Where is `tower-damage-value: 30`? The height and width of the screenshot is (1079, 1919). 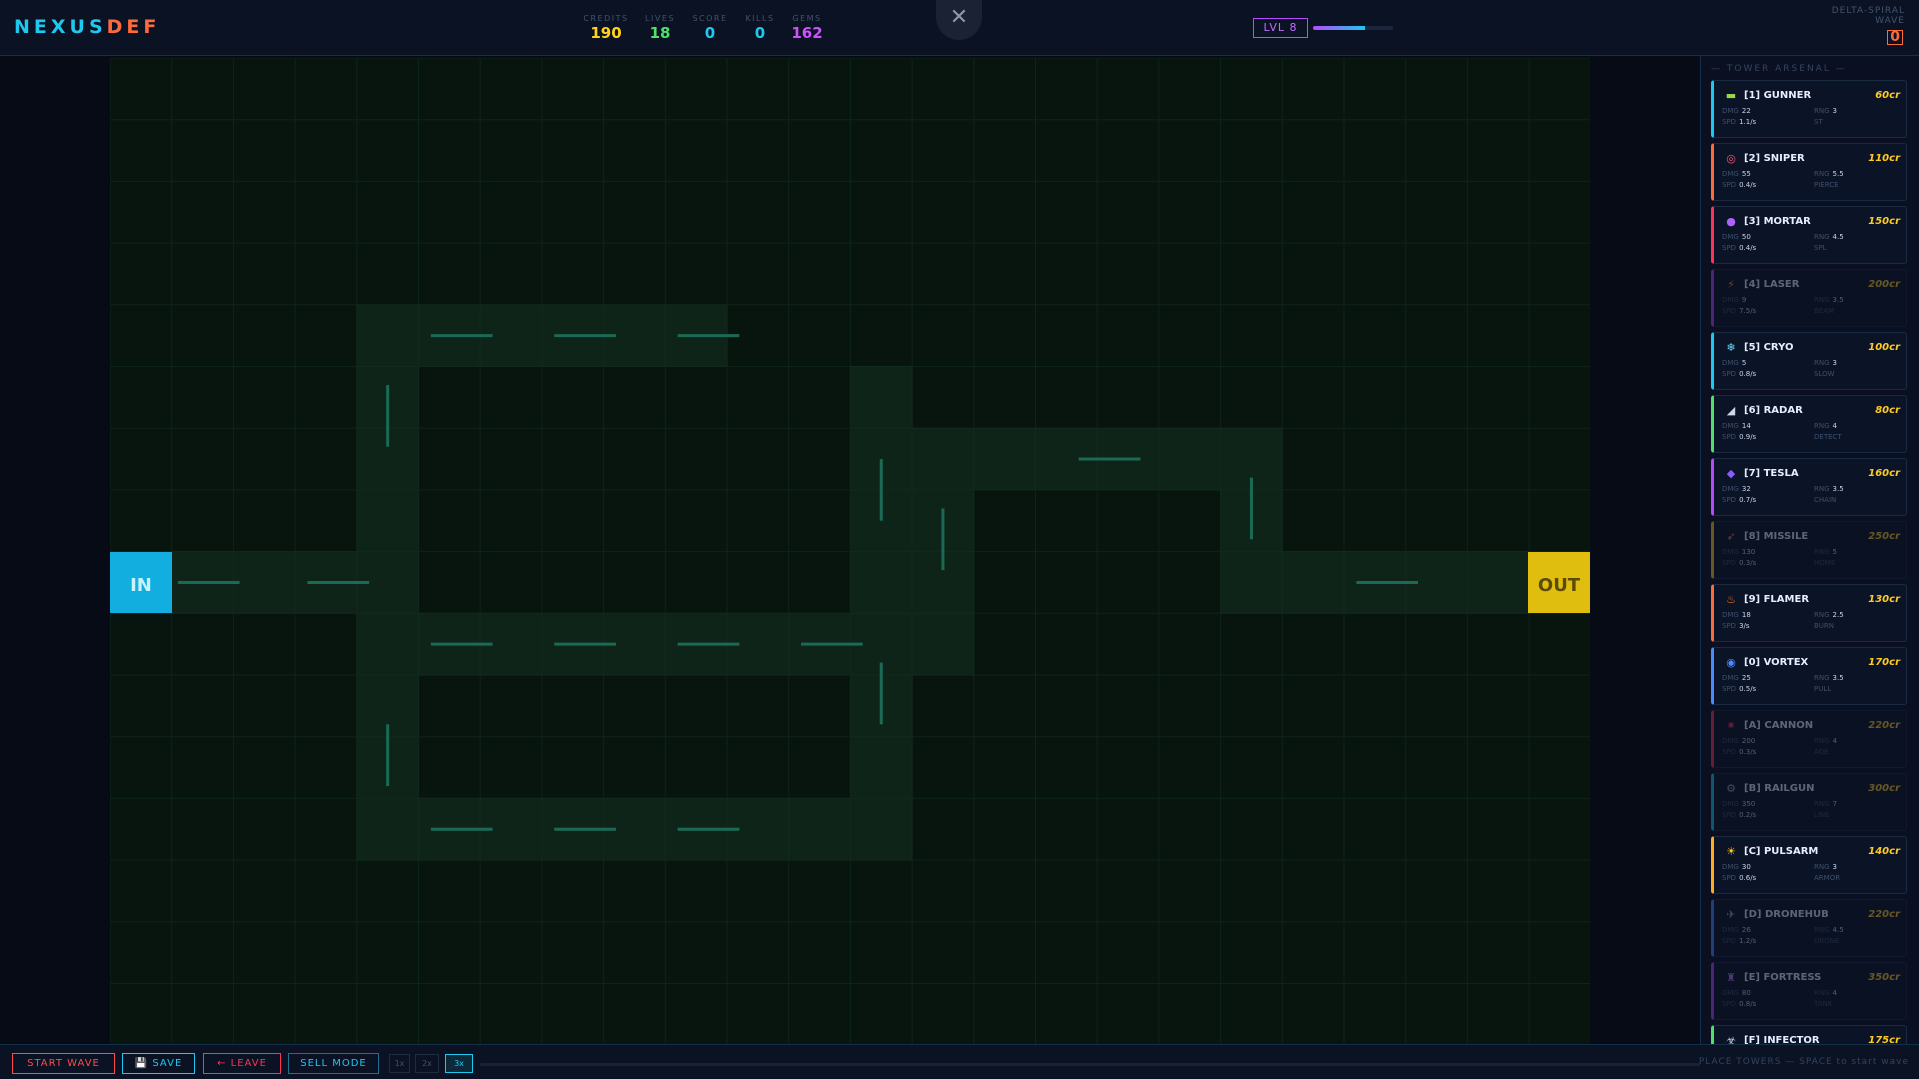
tower-damage-value: 30 is located at coordinates (1746, 867).